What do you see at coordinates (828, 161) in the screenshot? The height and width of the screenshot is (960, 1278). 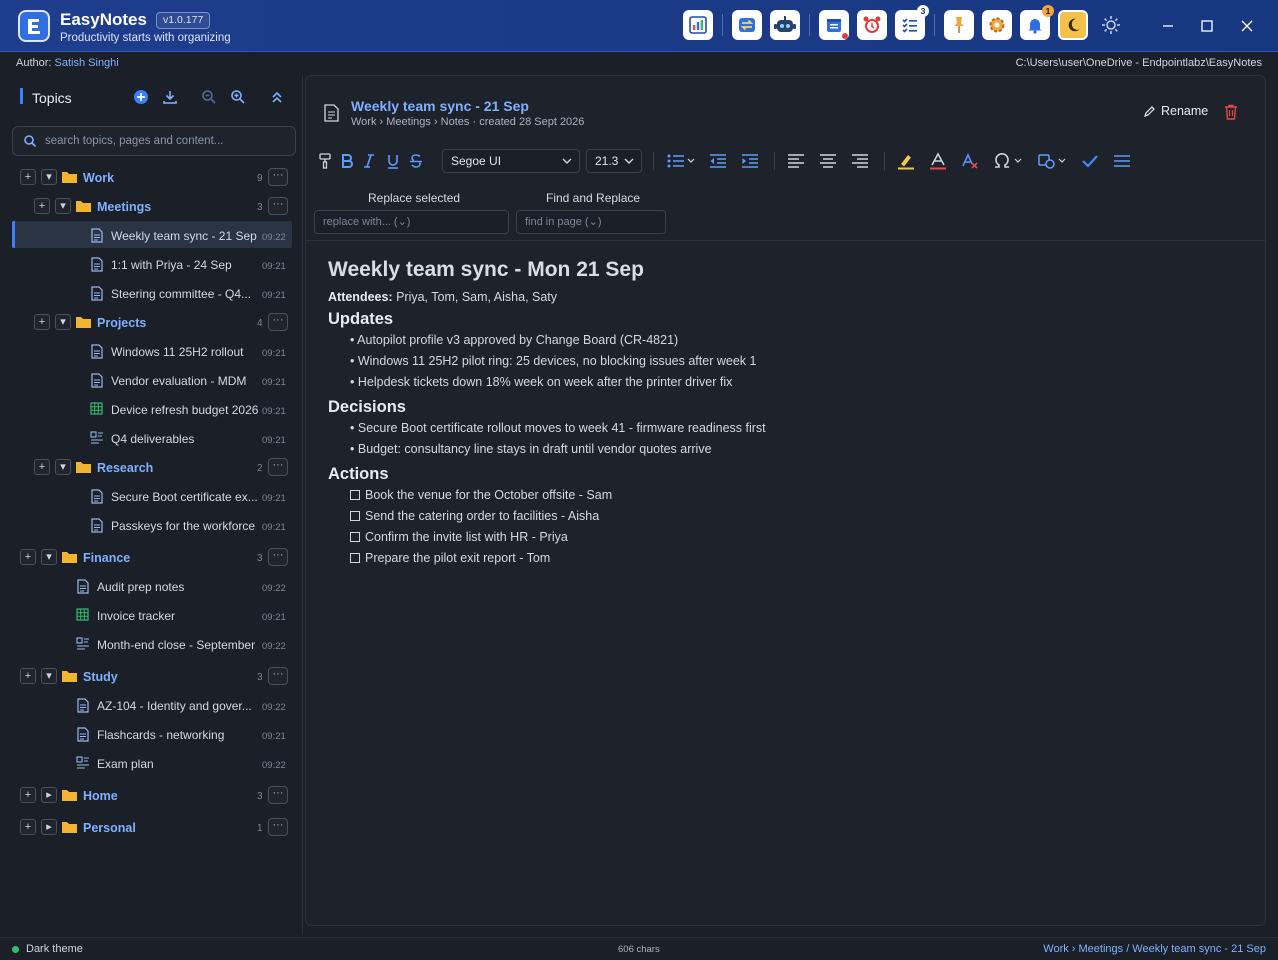 I see `align-center-button` at bounding box center [828, 161].